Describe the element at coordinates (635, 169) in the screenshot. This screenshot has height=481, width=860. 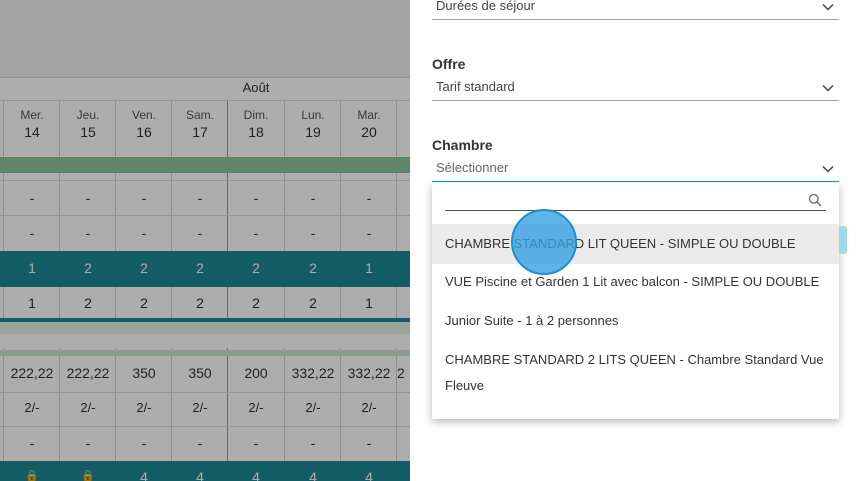
I see `chambre-select: Sélectionner` at that location.